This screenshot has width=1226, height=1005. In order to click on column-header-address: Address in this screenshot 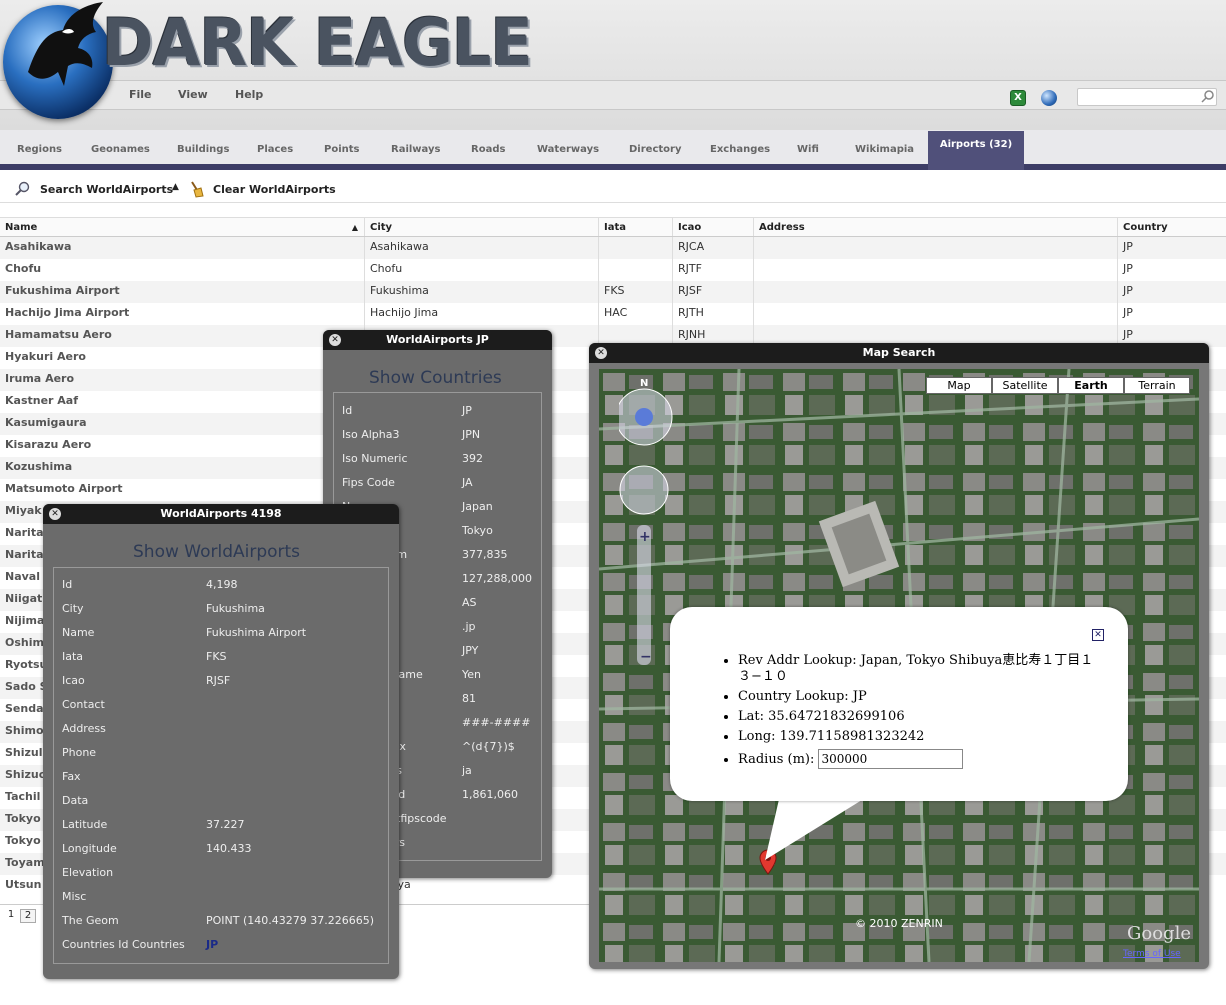, I will do `click(935, 227)`.